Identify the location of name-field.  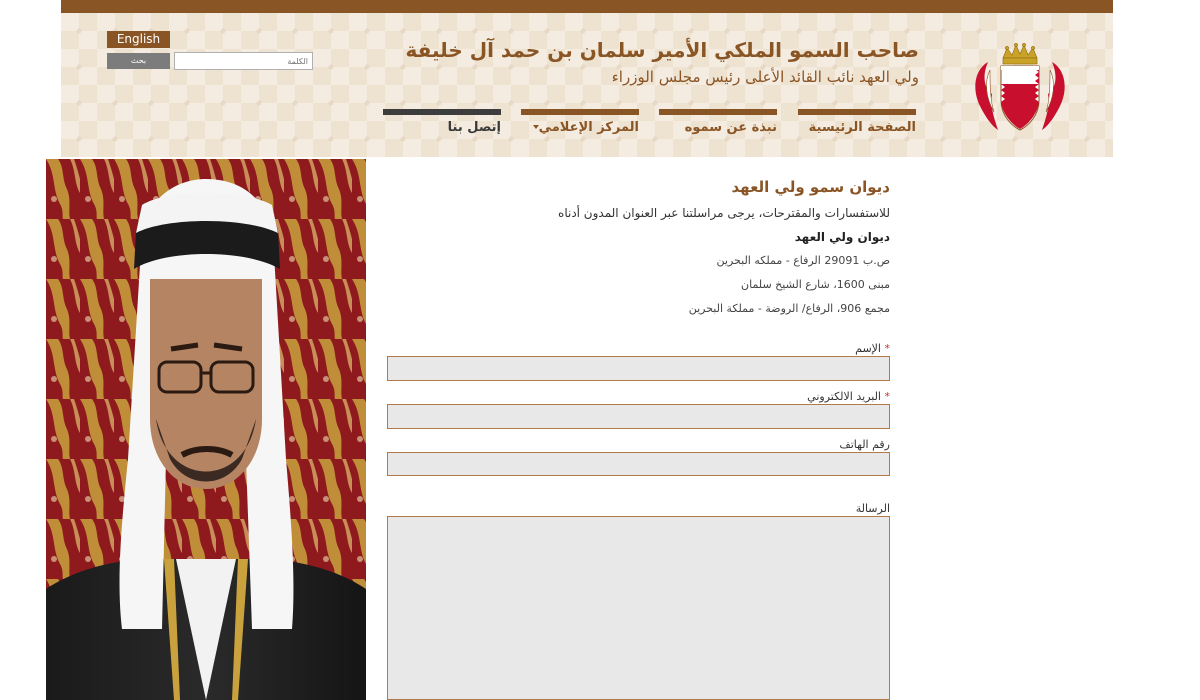
(638, 368).